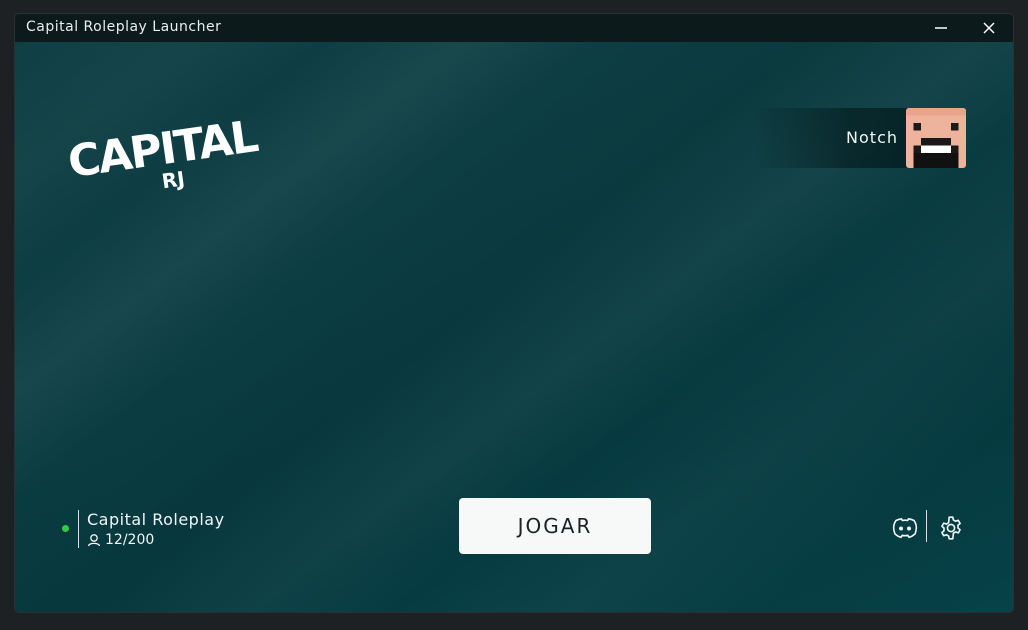  Describe the element at coordinates (514, 28) in the screenshot. I see `title-bar: Capital Roleplay Launcher` at that location.